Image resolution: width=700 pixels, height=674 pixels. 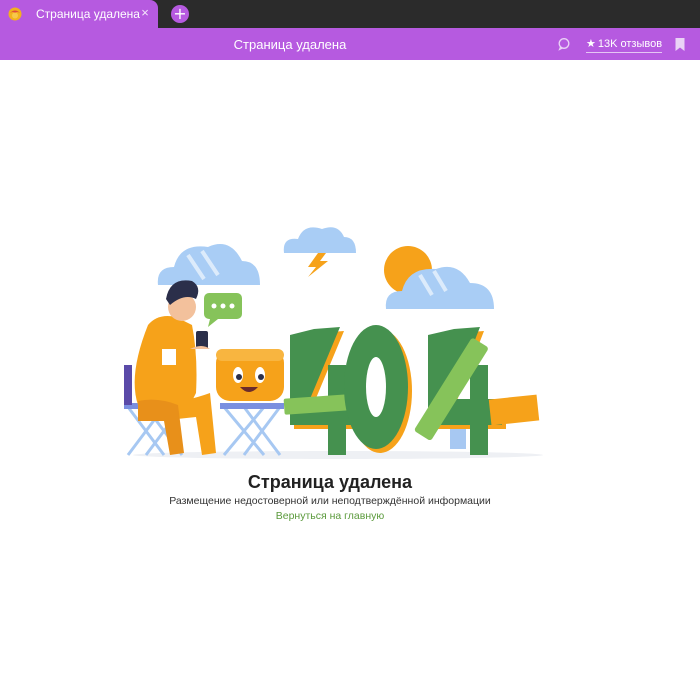 What do you see at coordinates (630, 44) in the screenshot?
I see `reviews-label: 13K отзывов` at bounding box center [630, 44].